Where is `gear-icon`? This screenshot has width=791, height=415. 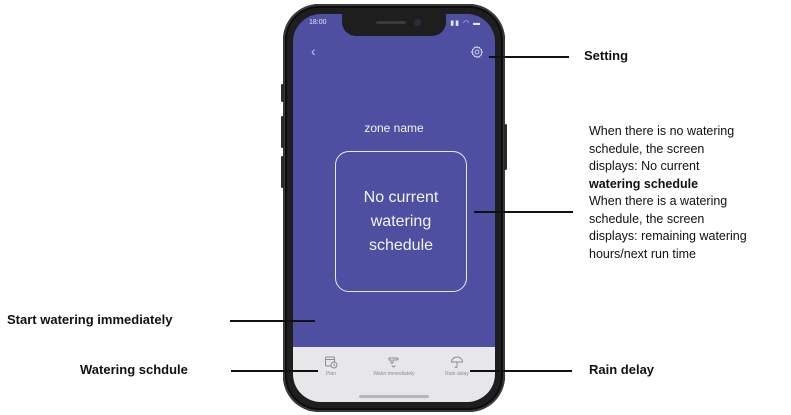 gear-icon is located at coordinates (477, 52).